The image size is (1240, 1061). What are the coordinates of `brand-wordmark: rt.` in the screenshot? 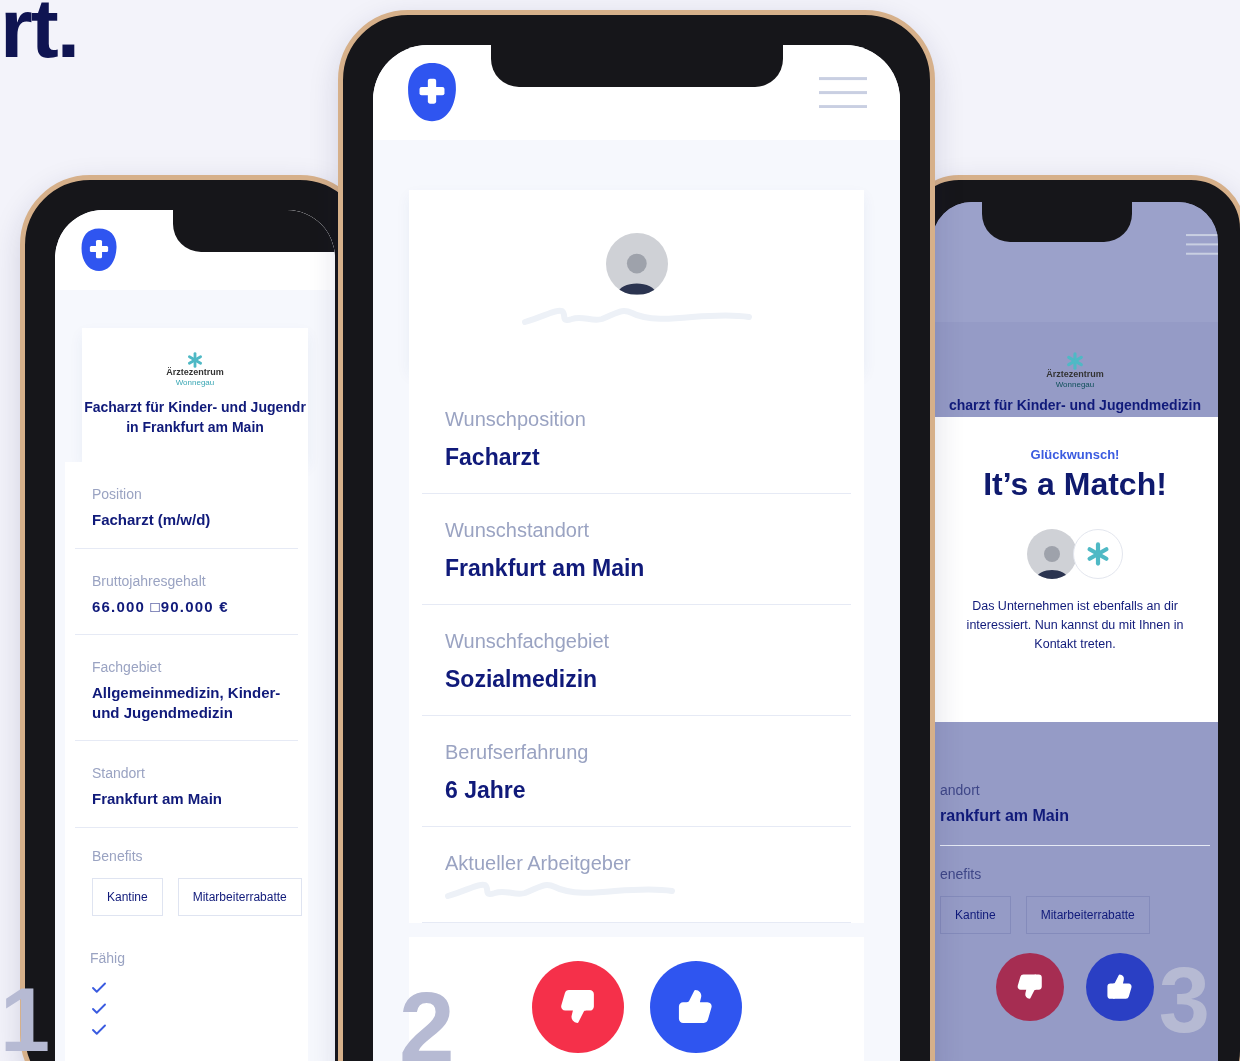 It's located at (39, 35).